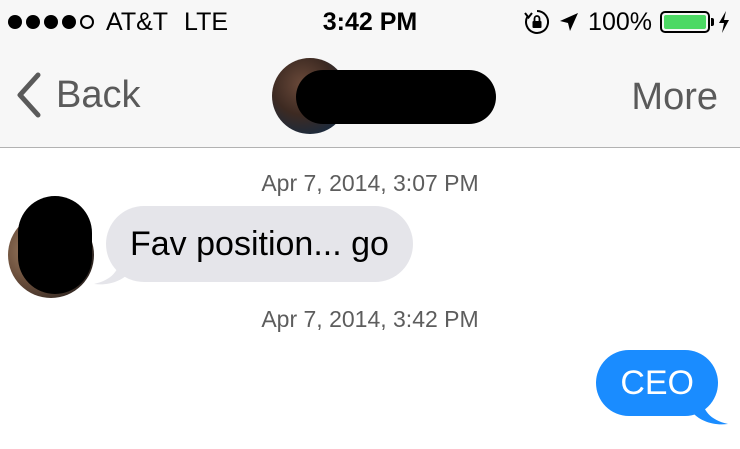  I want to click on more-button: More, so click(674, 97).